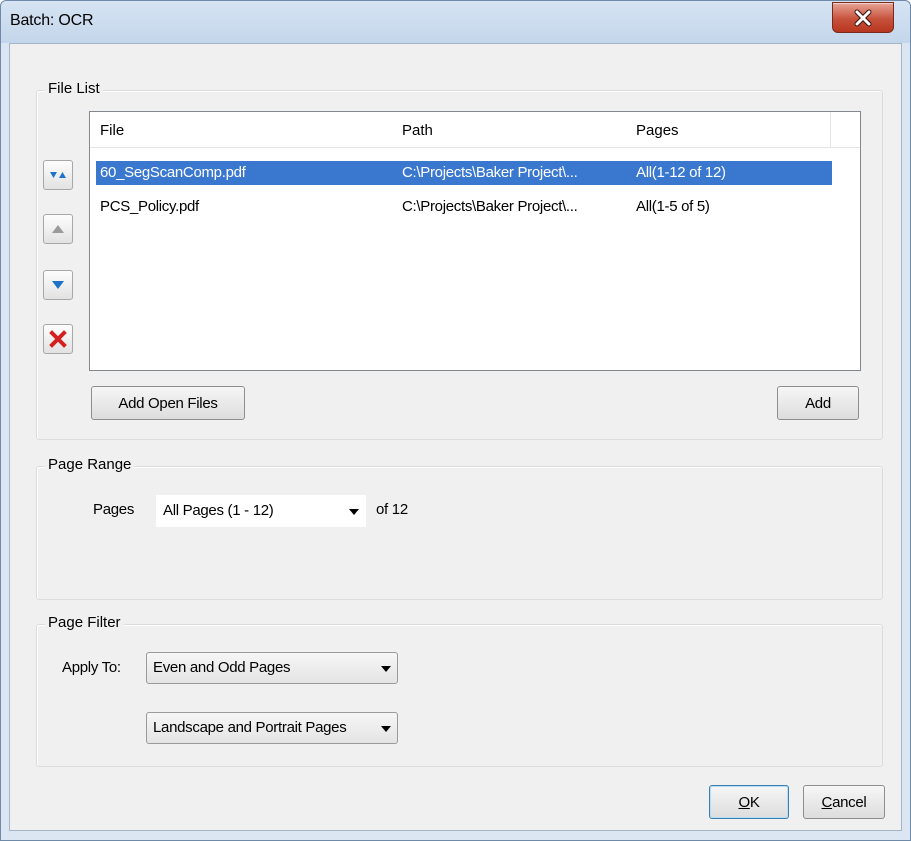 Image resolution: width=911 pixels, height=841 pixels. I want to click on page-range-dropdown: All Pages (1 - 12), so click(261, 511).